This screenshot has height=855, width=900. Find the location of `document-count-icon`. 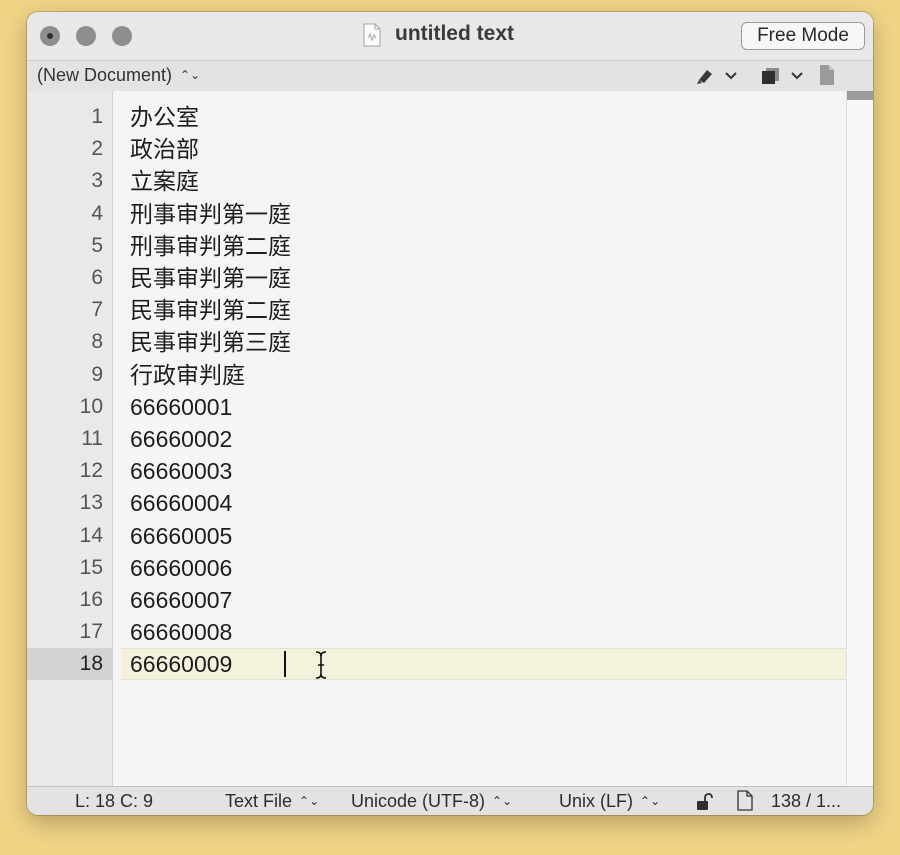

document-count-icon is located at coordinates (745, 800).